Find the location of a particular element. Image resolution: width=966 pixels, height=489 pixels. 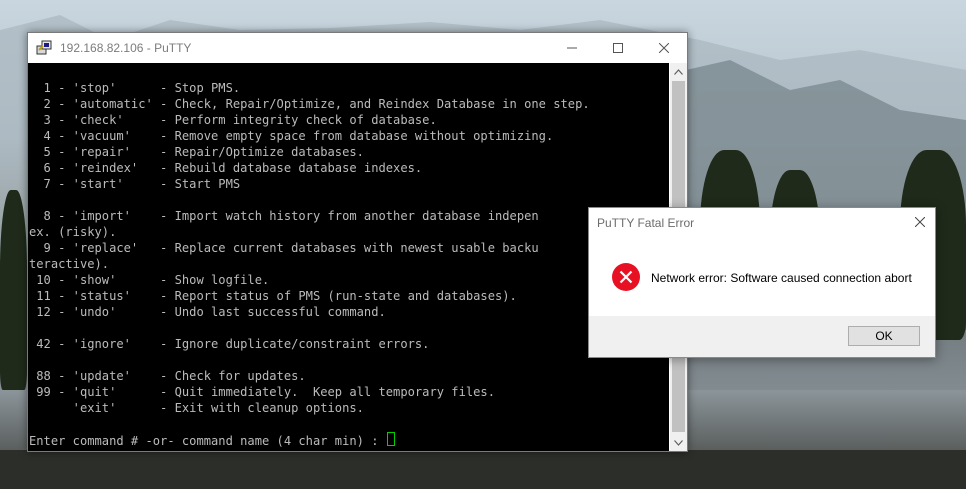

maximize-button is located at coordinates (618, 48).